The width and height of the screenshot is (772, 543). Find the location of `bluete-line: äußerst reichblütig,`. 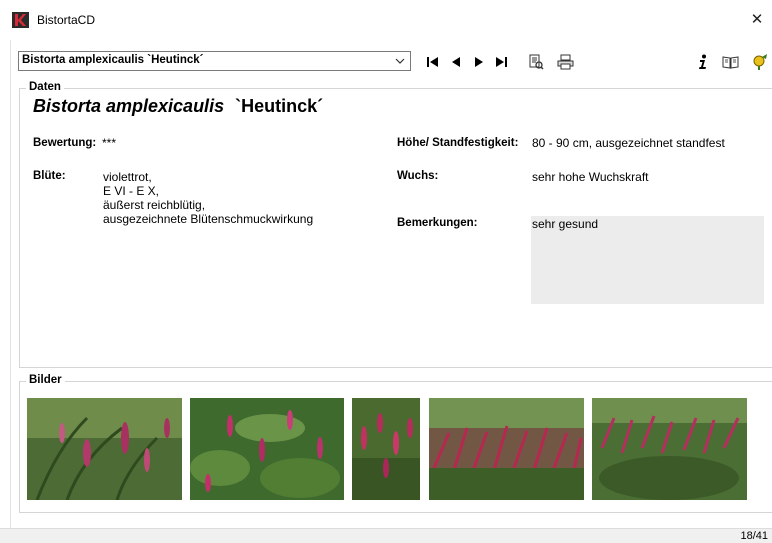

bluete-line: äußerst reichblütig, is located at coordinates (154, 205).